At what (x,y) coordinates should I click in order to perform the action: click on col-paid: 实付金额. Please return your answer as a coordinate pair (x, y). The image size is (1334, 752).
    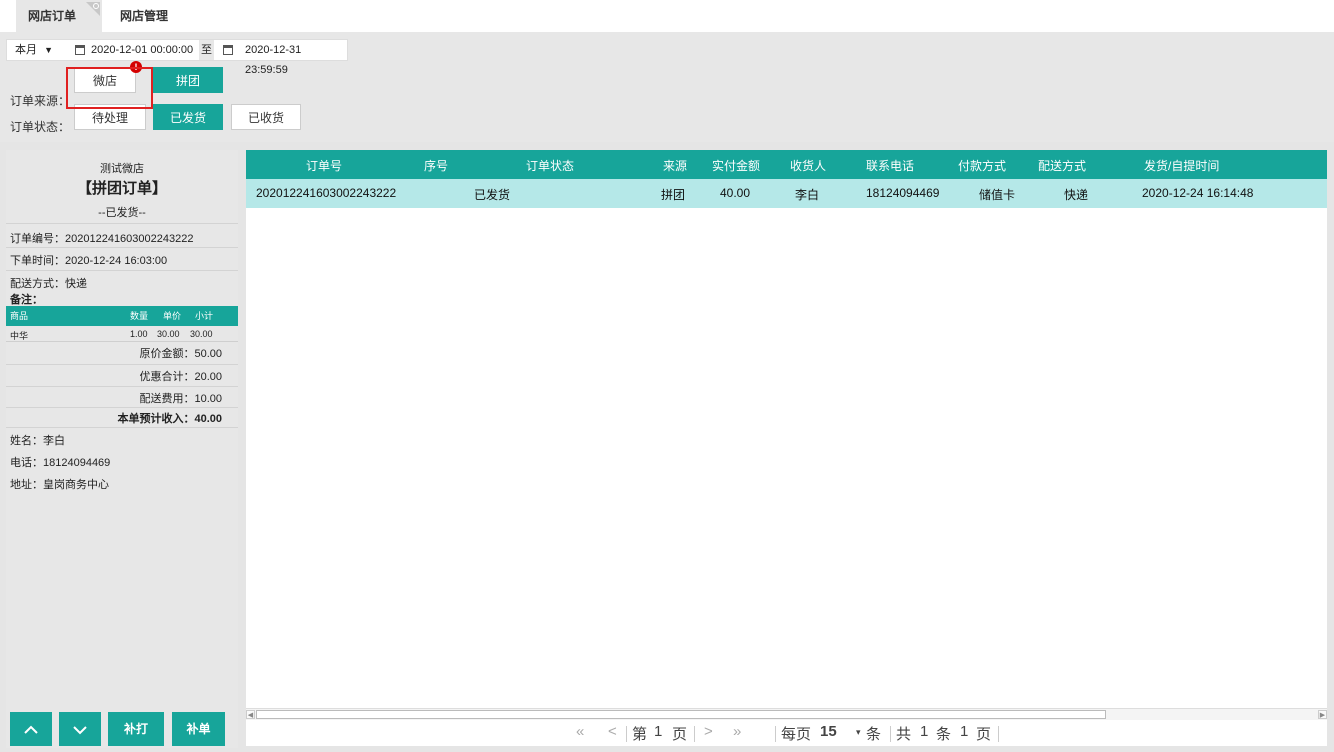
    Looking at the image, I should click on (736, 166).